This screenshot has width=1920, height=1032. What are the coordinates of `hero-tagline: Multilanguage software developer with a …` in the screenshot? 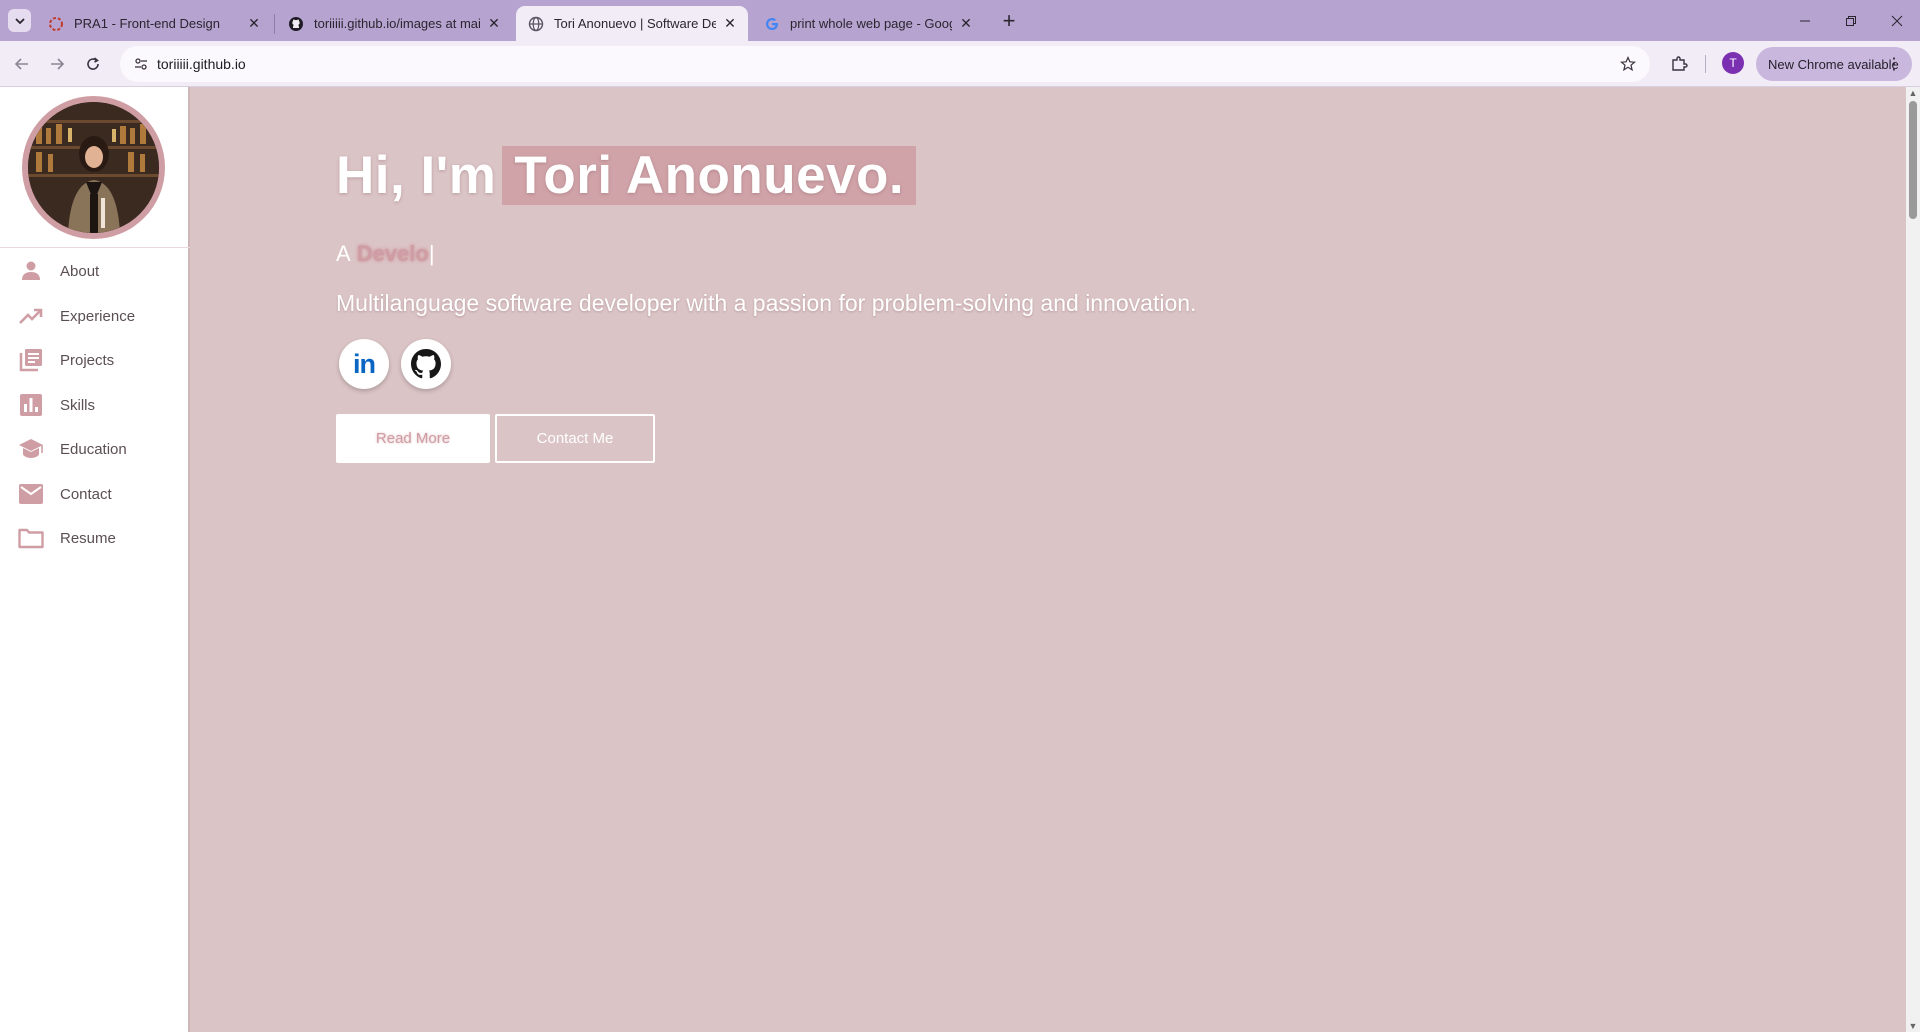 It's located at (766, 303).